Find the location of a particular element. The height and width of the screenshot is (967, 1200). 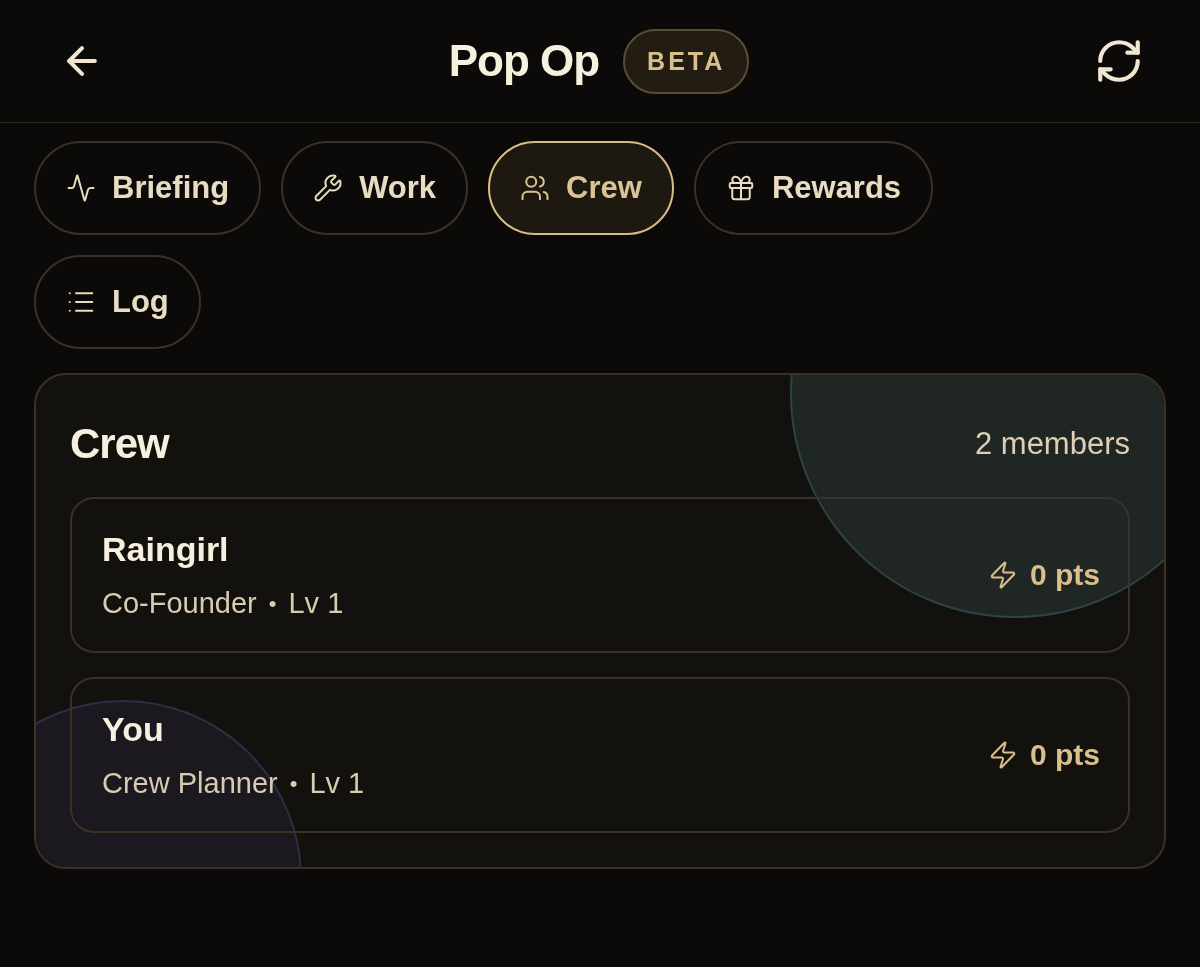

tab: Briefing is located at coordinates (148, 188).